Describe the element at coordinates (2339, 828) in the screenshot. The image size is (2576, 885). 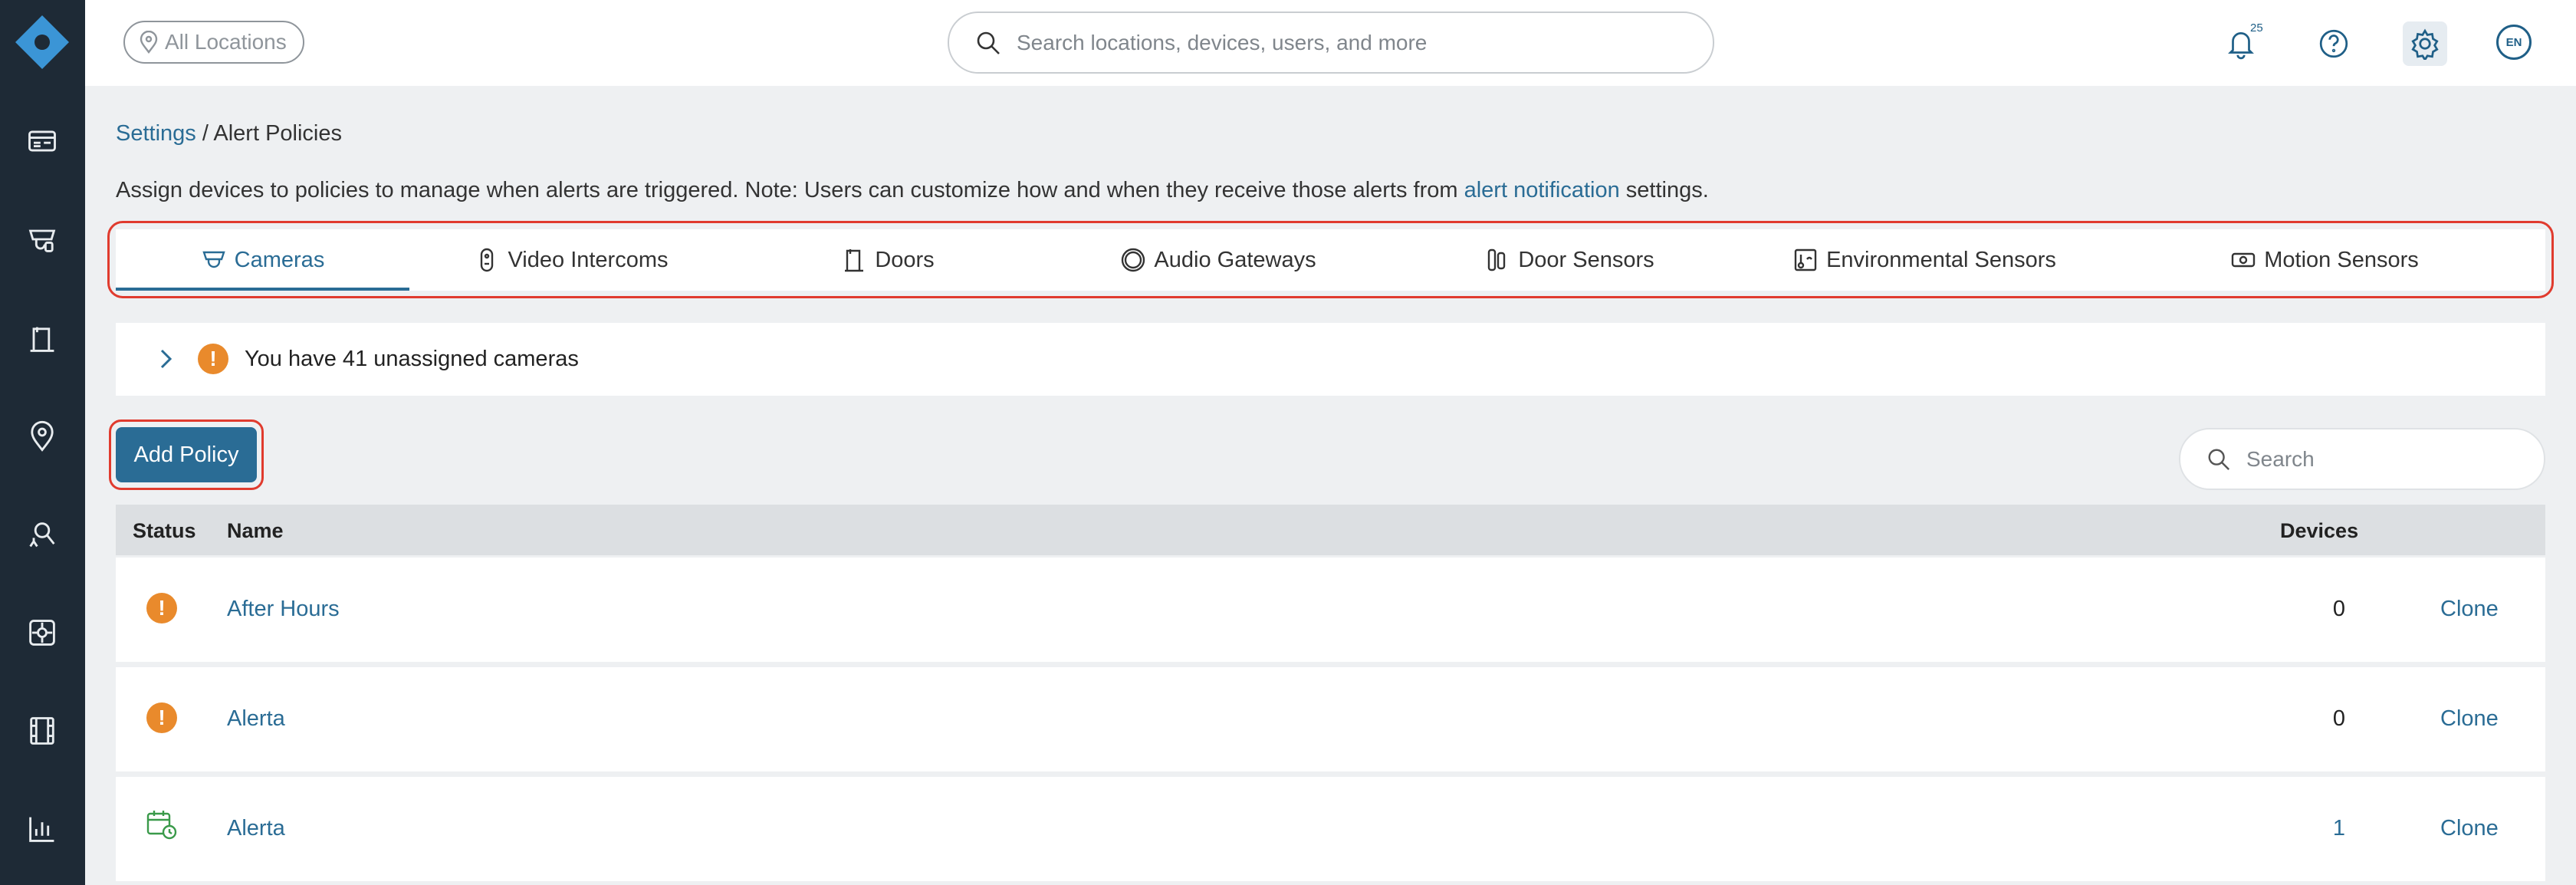
I see `device-count-link: 1` at that location.